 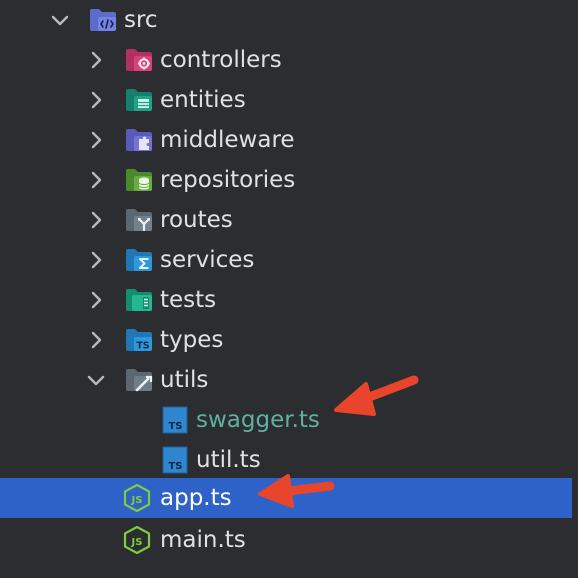 I want to click on utils-folder-icon, so click(x=139, y=380).